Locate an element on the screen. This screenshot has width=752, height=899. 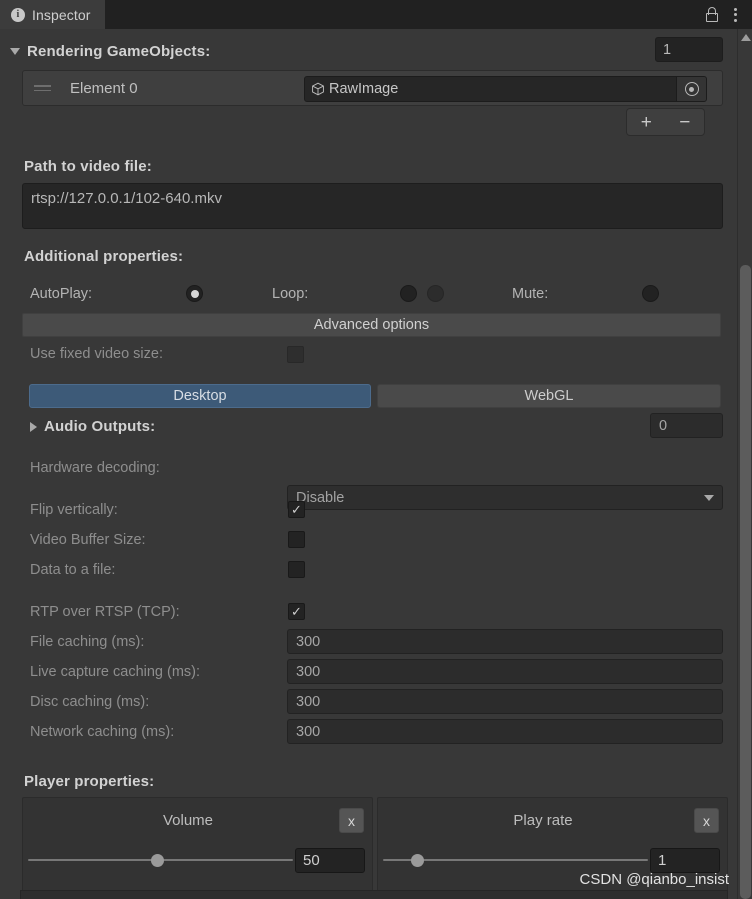
audio-outputs-count-field: 0 is located at coordinates (686, 425).